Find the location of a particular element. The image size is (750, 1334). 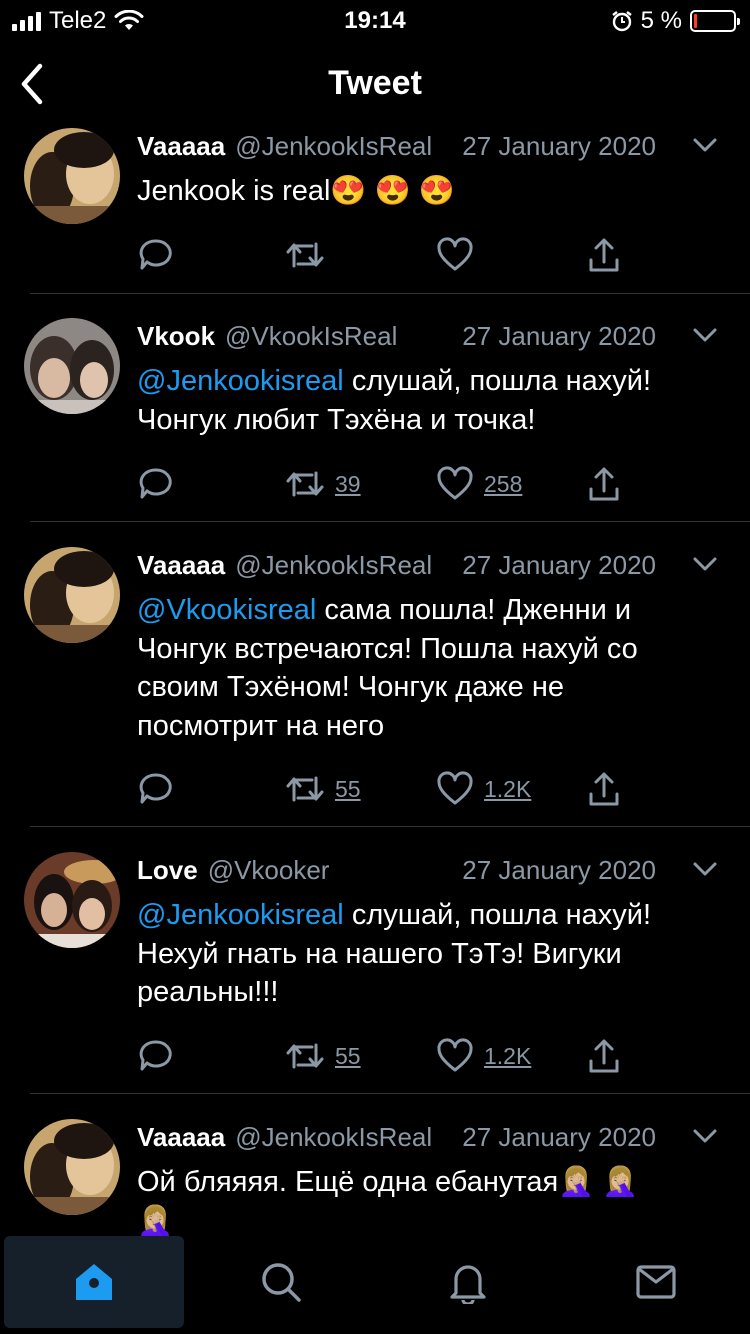

like-button is located at coordinates (460, 255).